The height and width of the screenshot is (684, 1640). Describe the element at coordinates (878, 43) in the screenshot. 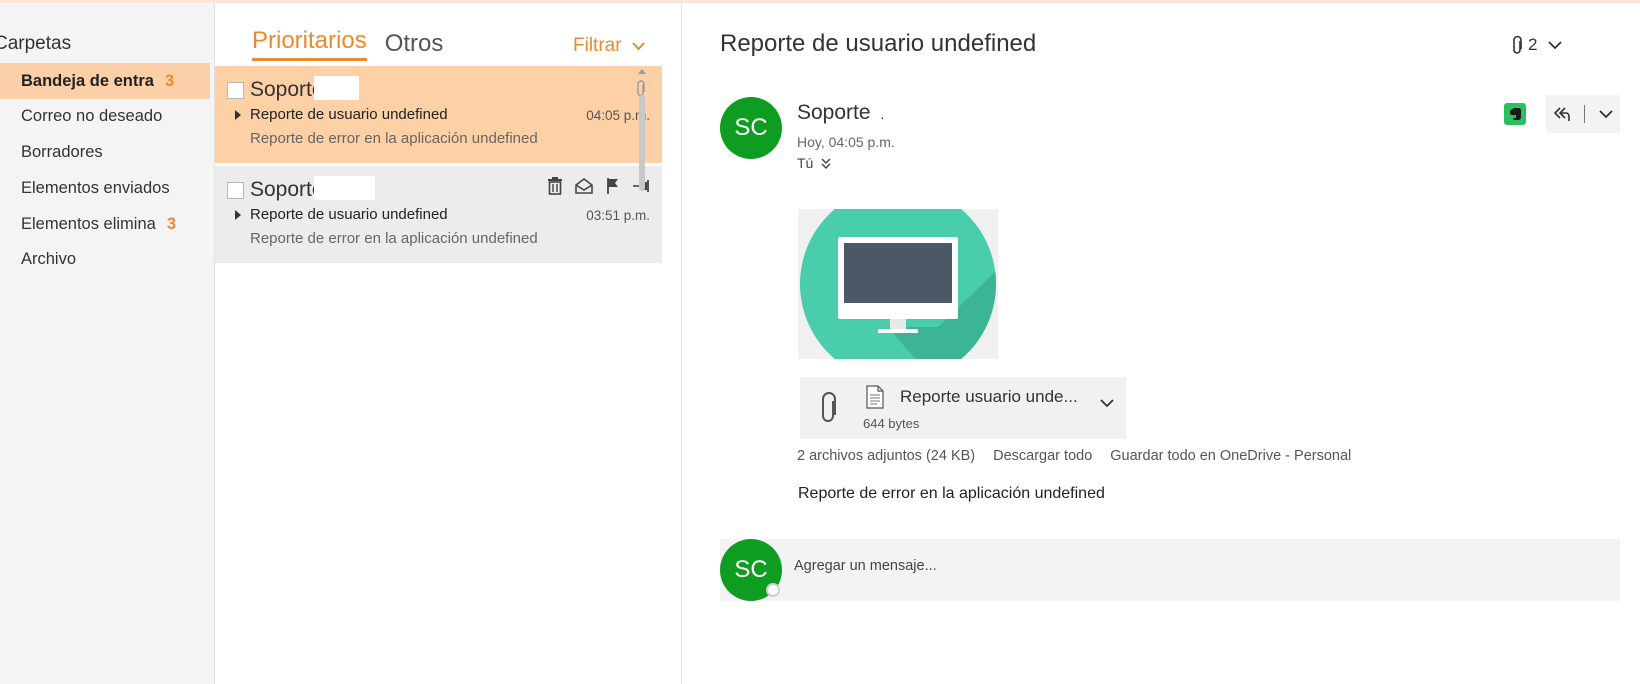

I see `email-subject-heading: Reporte de usuario undefined` at that location.